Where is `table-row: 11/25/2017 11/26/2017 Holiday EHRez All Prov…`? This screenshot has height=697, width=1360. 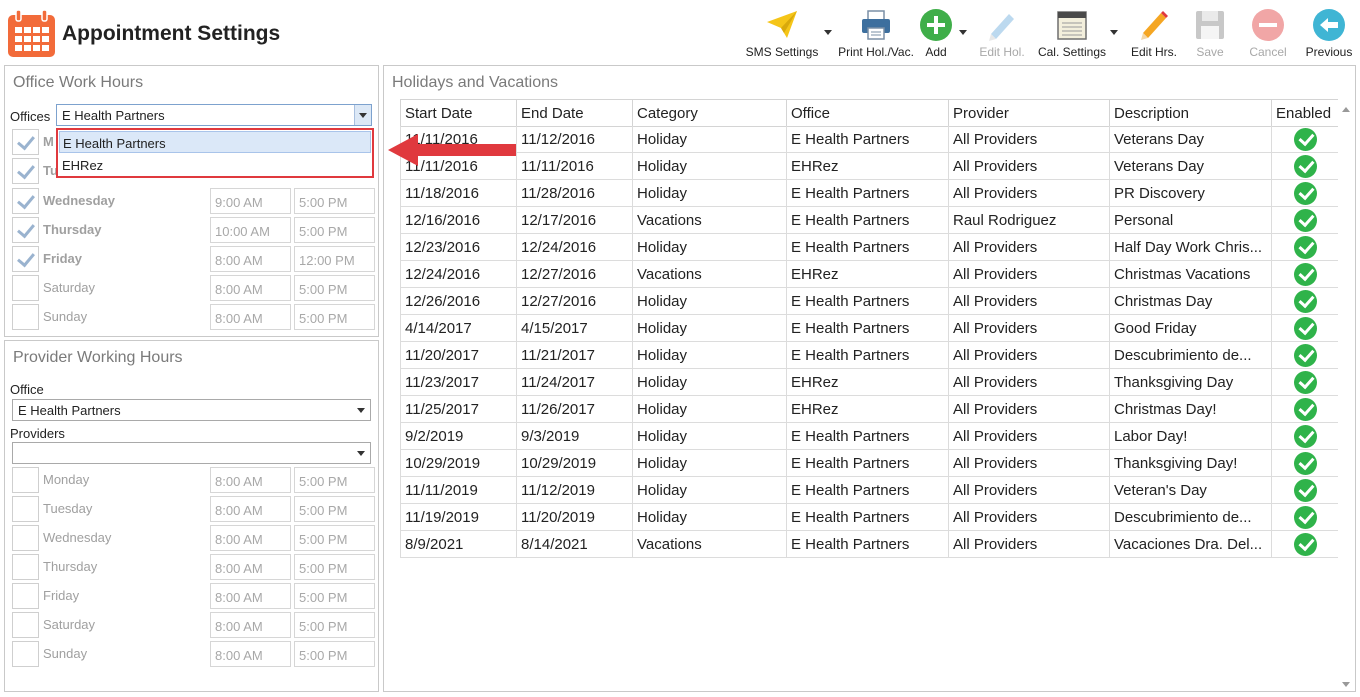
table-row: 11/25/2017 11/26/2017 Holiday EHRez All Prov… is located at coordinates (869, 409).